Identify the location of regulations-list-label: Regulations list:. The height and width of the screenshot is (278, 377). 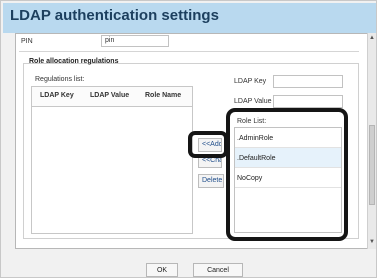
(60, 79).